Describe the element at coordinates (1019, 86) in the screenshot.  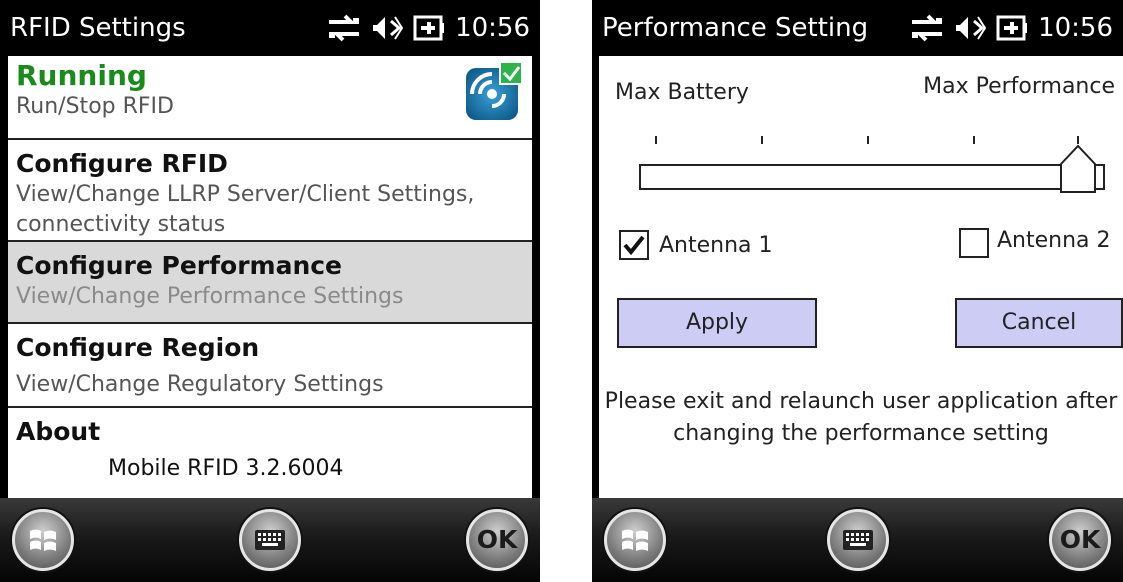
I see `max-performance-label: Max Performance` at that location.